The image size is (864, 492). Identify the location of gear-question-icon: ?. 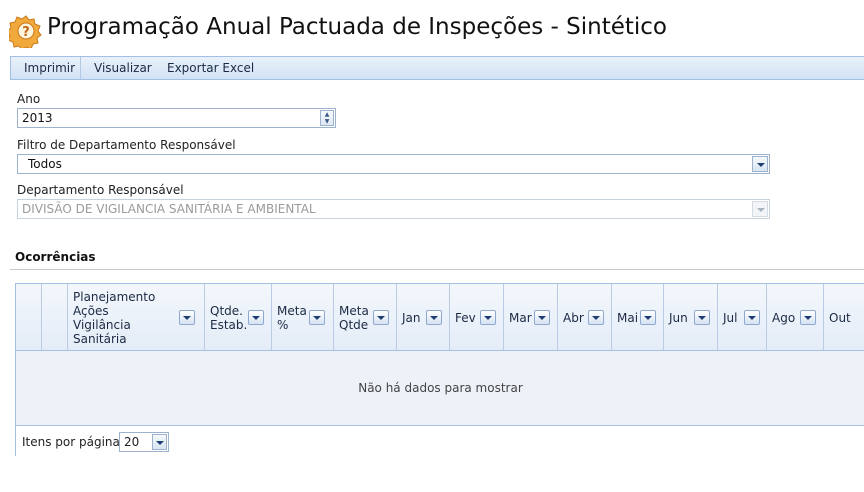
(25, 31).